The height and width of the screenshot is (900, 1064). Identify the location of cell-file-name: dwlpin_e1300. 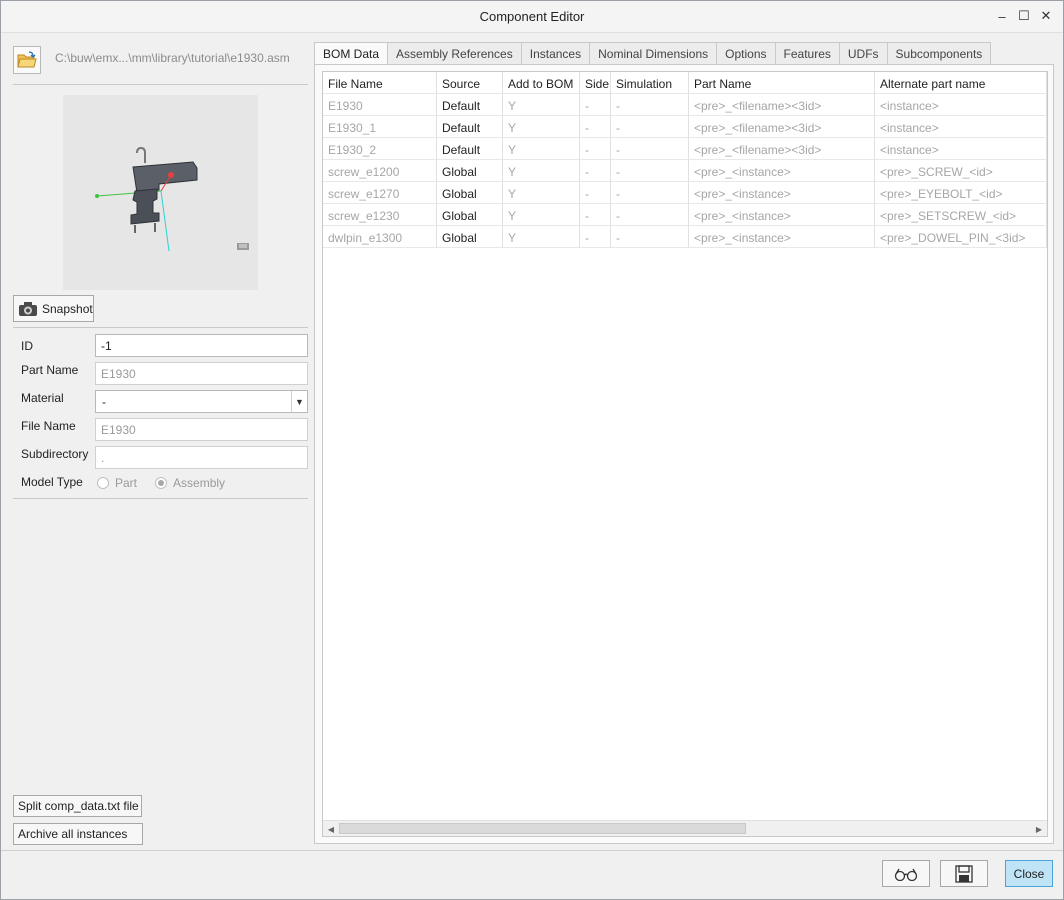
(380, 237).